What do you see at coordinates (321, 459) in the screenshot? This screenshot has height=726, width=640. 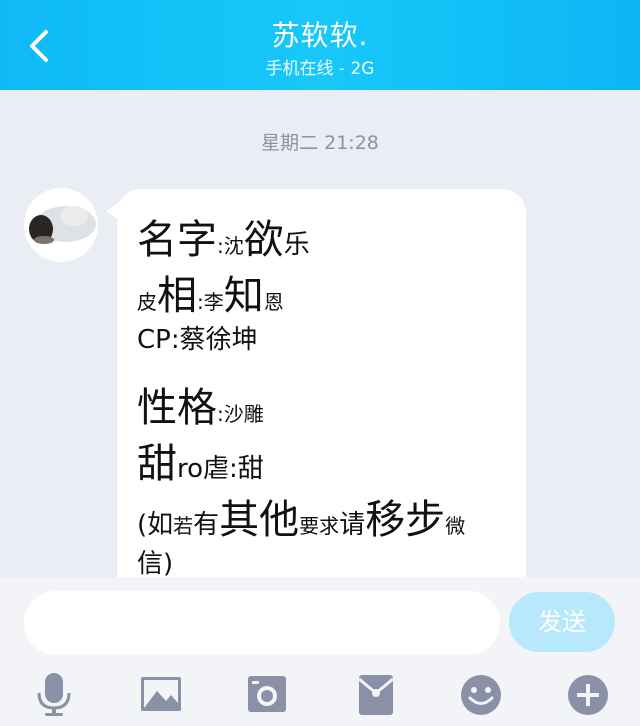 I see `message-line-tone: 甜ro虐:甜` at bounding box center [321, 459].